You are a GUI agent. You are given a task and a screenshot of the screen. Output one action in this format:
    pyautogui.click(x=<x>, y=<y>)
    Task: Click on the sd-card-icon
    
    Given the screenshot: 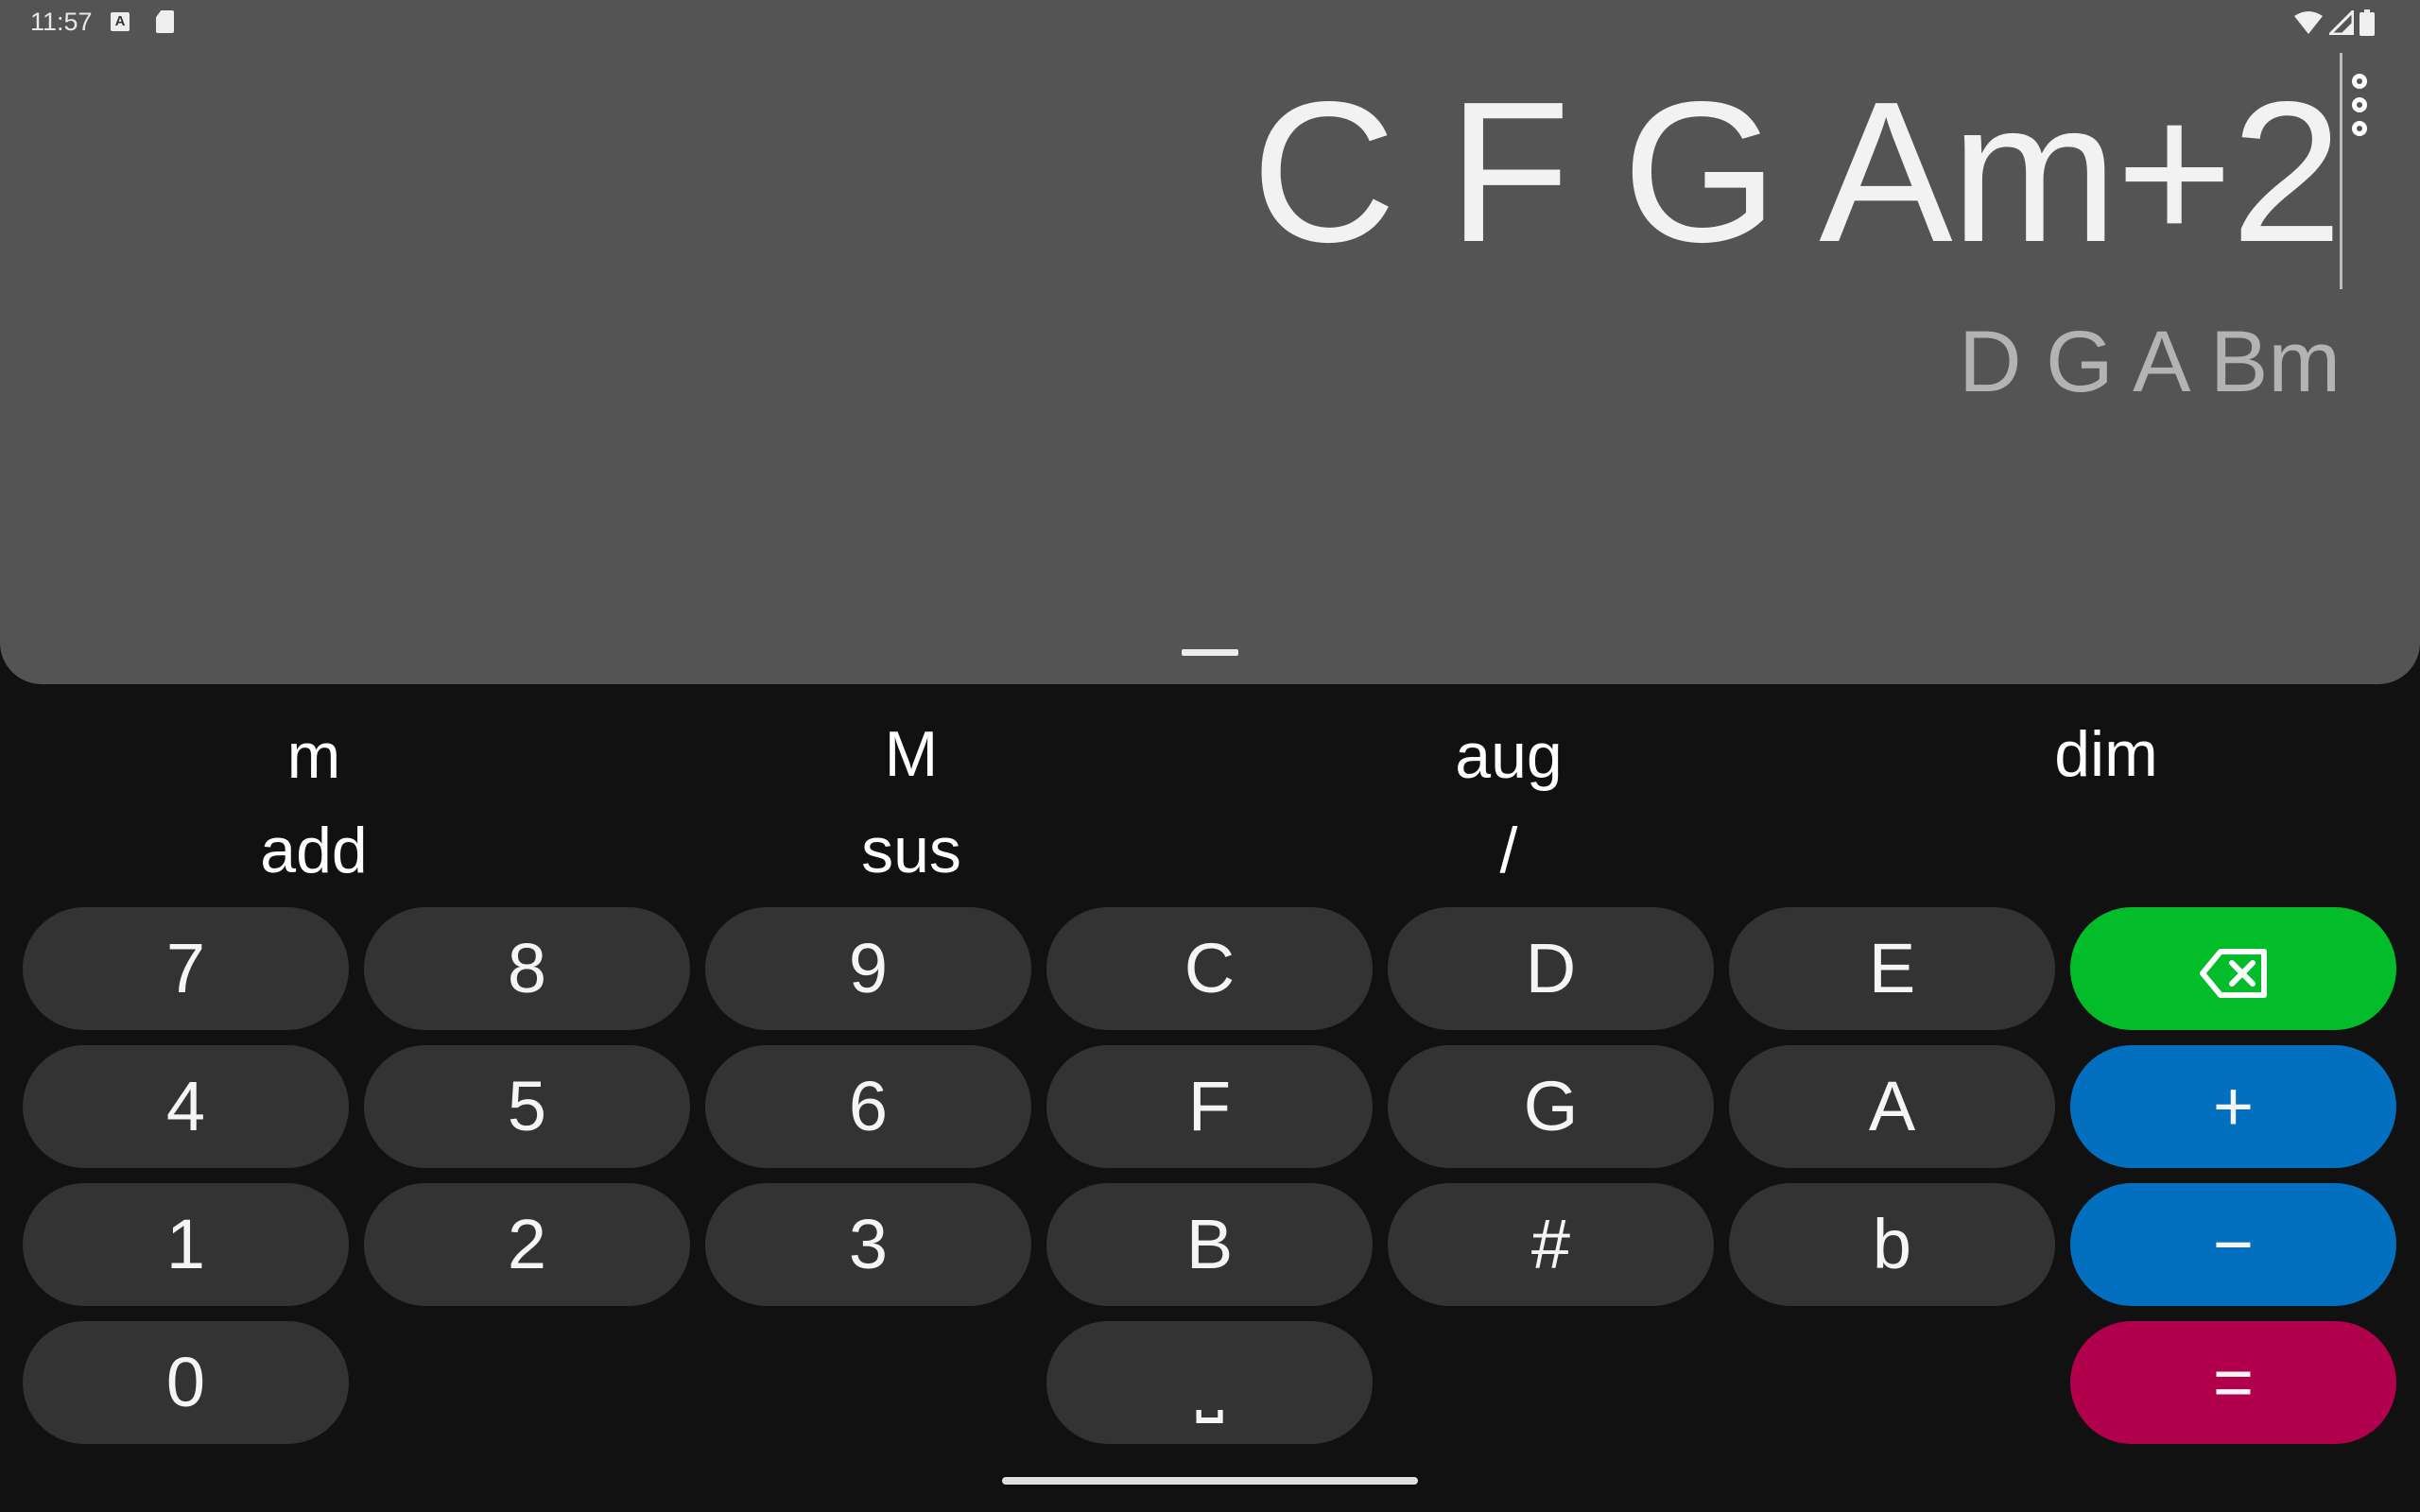 What is the action you would take?
    pyautogui.click(x=165, y=21)
    